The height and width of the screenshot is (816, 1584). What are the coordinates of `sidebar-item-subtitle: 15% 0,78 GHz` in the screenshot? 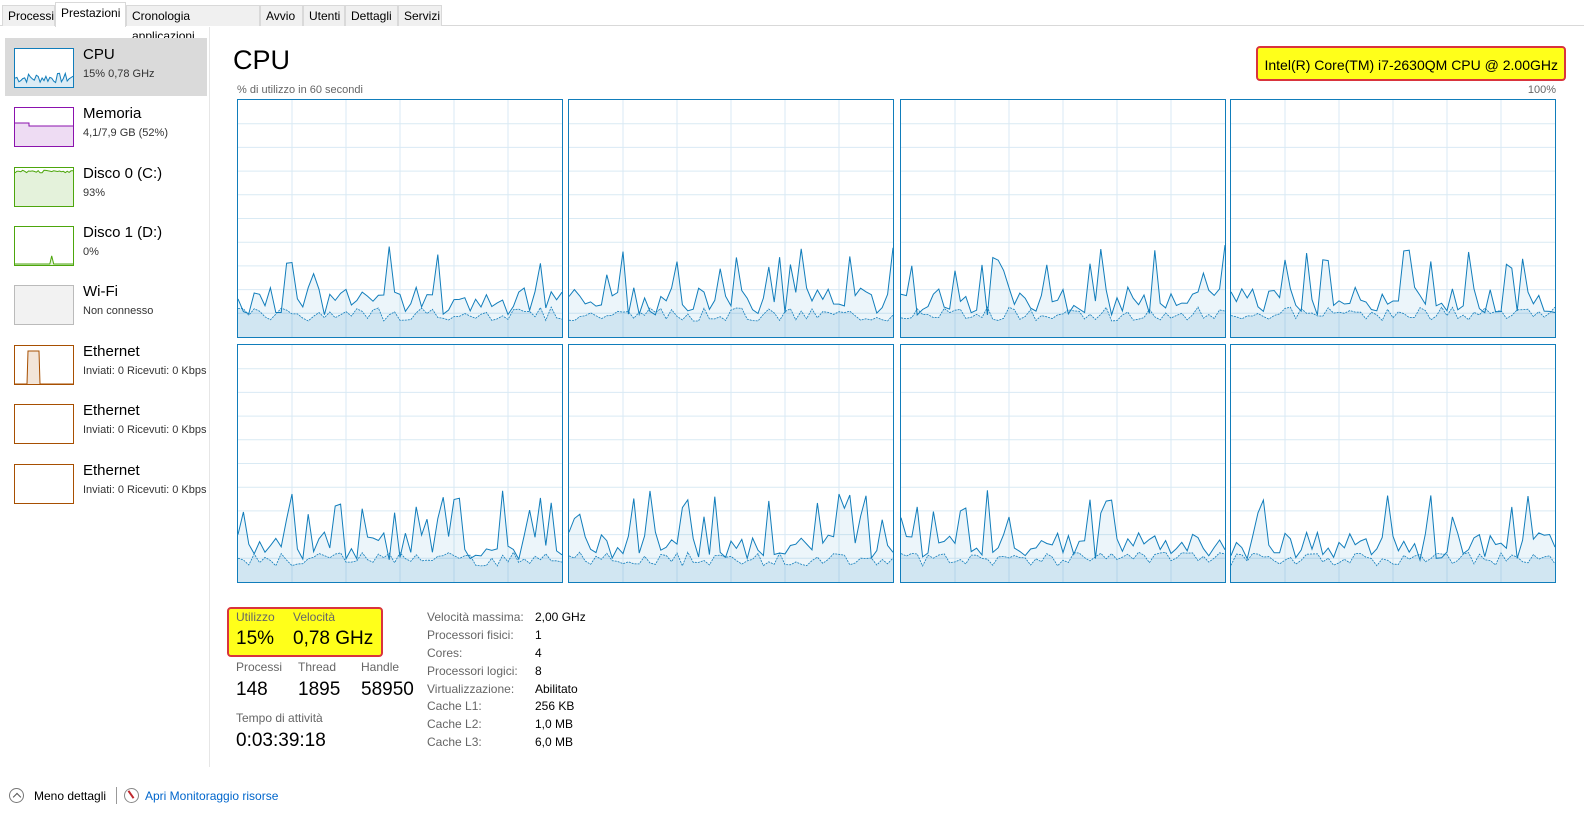 It's located at (119, 74).